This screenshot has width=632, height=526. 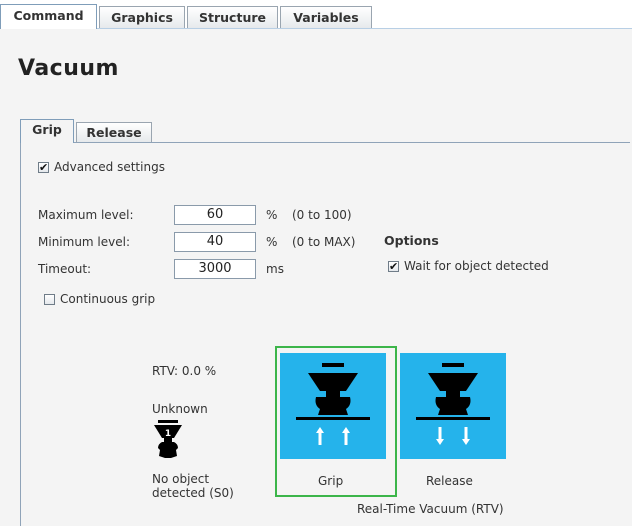 I want to click on maximum-level-input: 60, so click(x=215, y=215).